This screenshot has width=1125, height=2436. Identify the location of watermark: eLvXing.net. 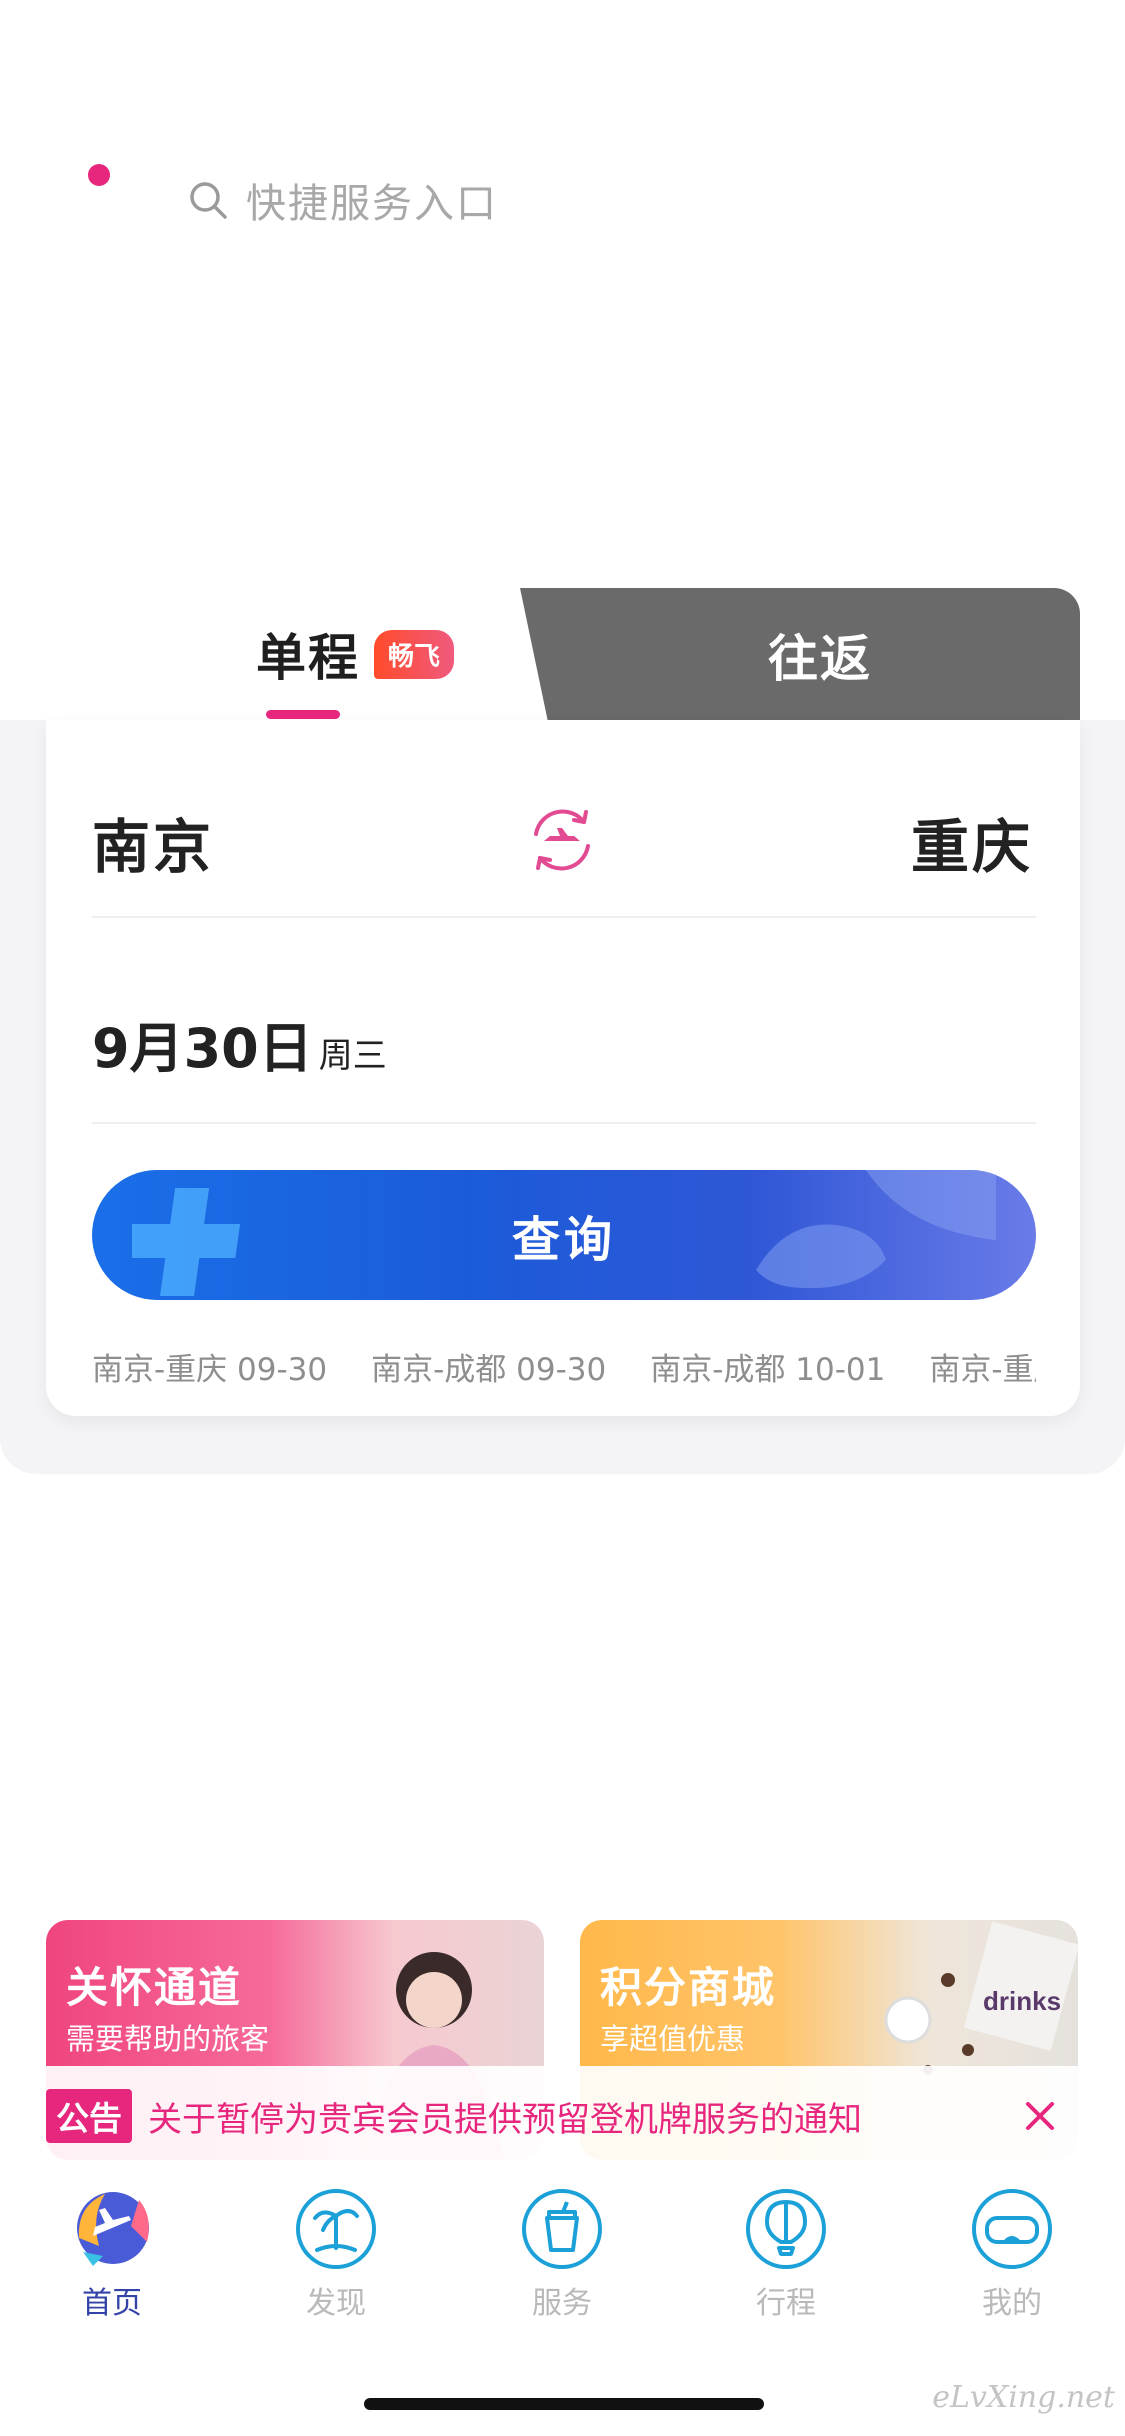
(1023, 2397).